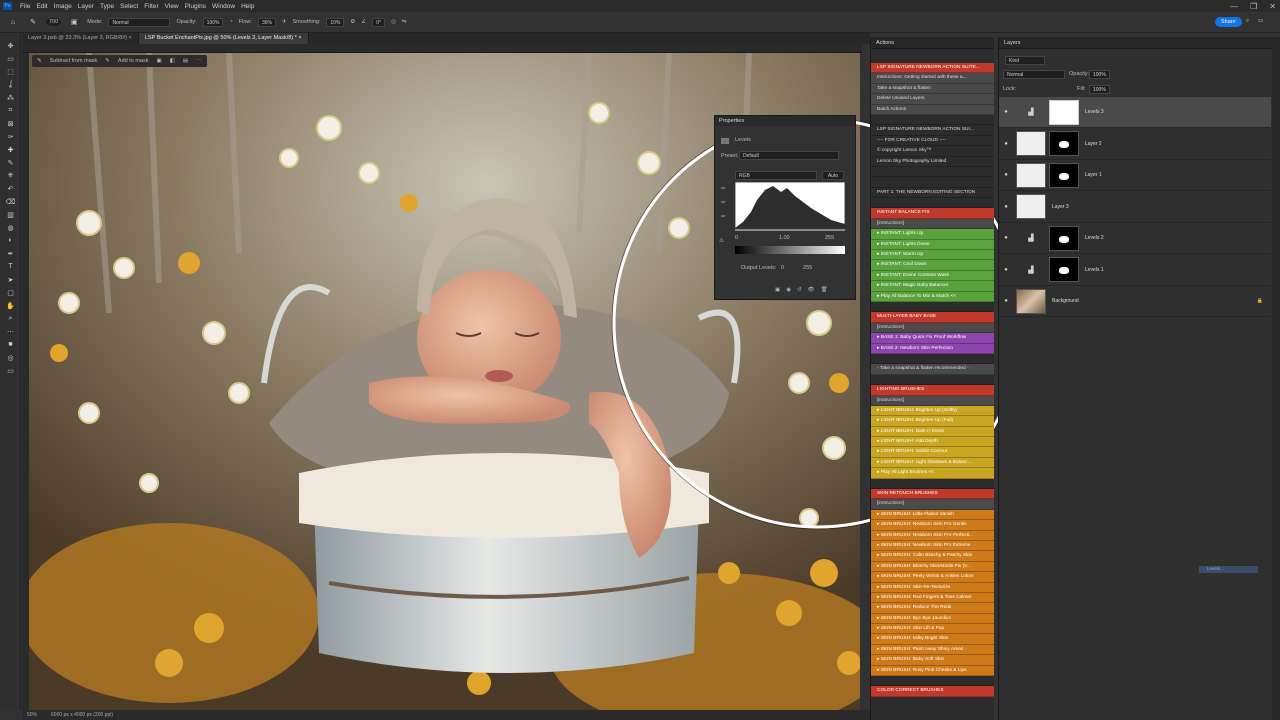 This screenshot has width=1280, height=720. What do you see at coordinates (1228, 22) in the screenshot?
I see `share-button: Share` at bounding box center [1228, 22].